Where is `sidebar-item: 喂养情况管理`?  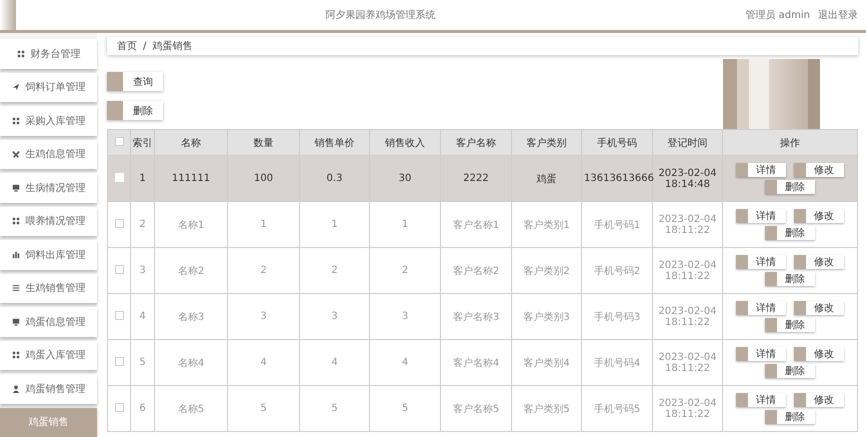 sidebar-item: 喂养情况管理 is located at coordinates (48, 221).